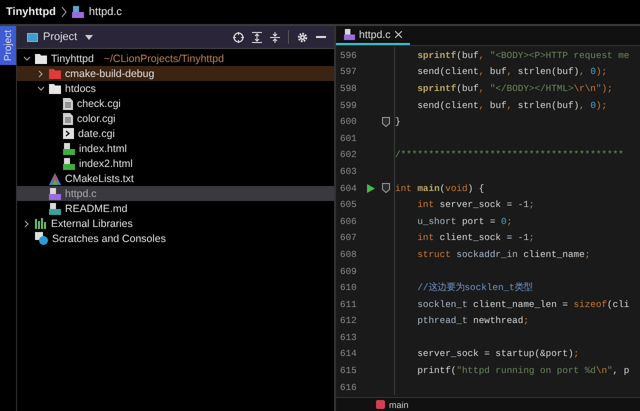  I want to click on line-number: 613, so click(348, 337).